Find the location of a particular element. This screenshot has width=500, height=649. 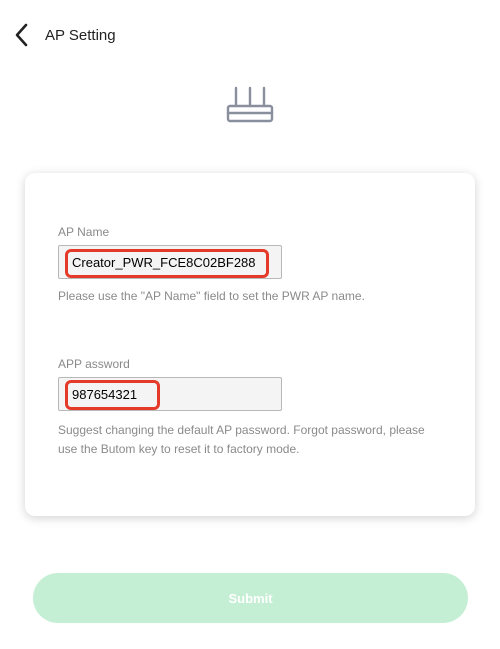

back-button is located at coordinates (22, 35).